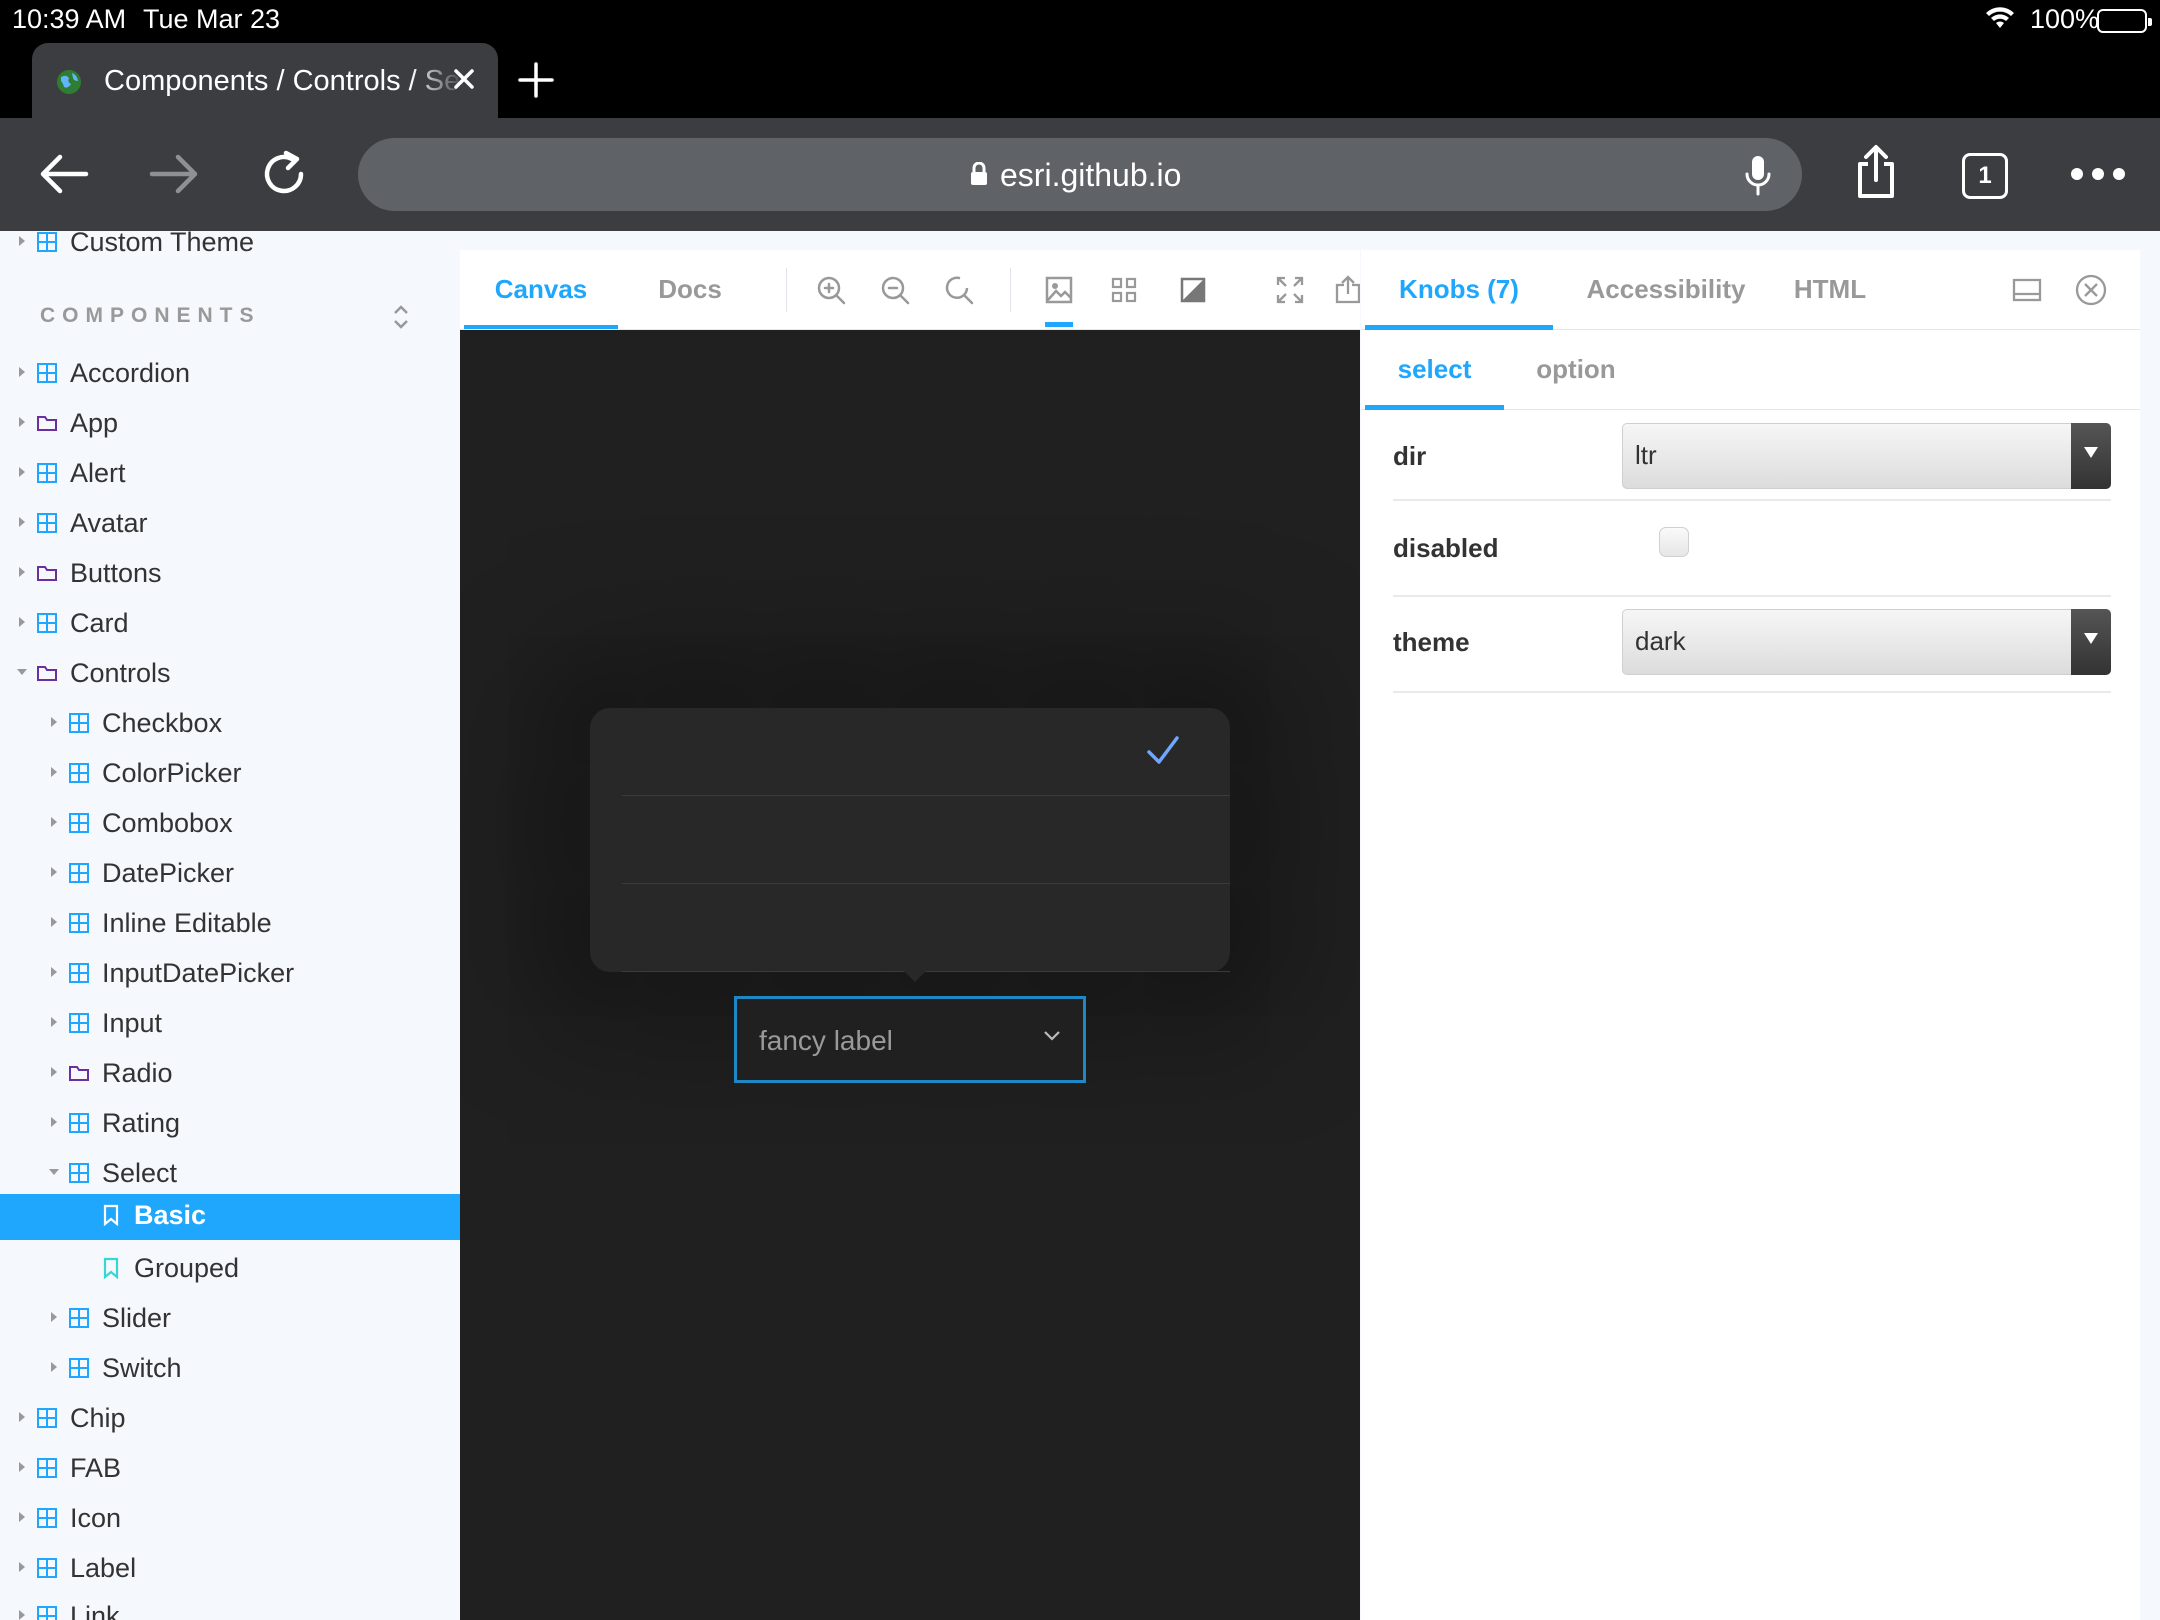 This screenshot has height=1620, width=2160. Describe the element at coordinates (230, 1025) in the screenshot. I see `sidebar-item-input: Input` at that location.